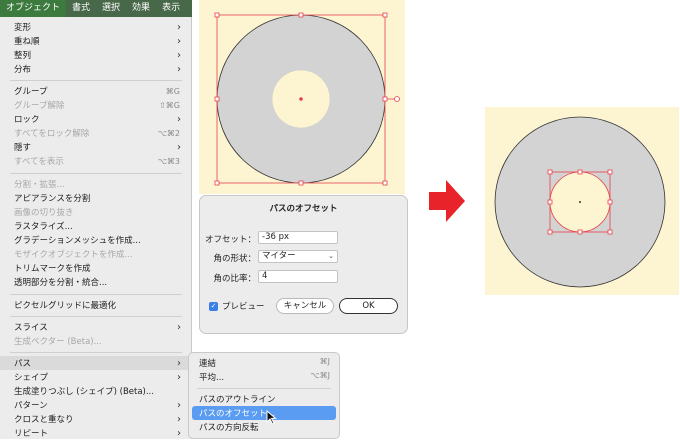 The width and height of the screenshot is (680, 440). I want to click on menu-item-path: パス ›, so click(95, 363).